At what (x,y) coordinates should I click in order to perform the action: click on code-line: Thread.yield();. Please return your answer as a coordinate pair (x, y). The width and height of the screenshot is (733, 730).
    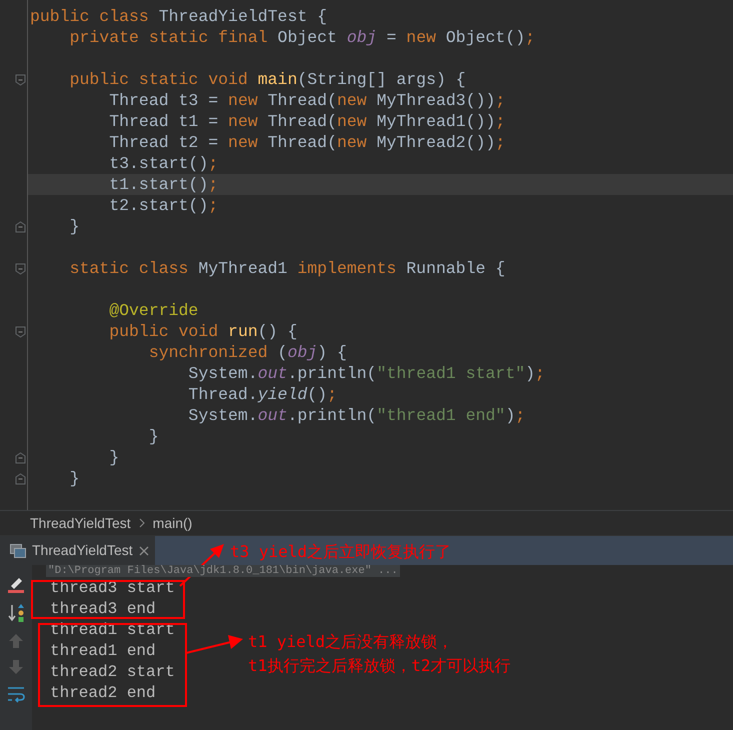
    Looking at the image, I should click on (262, 394).